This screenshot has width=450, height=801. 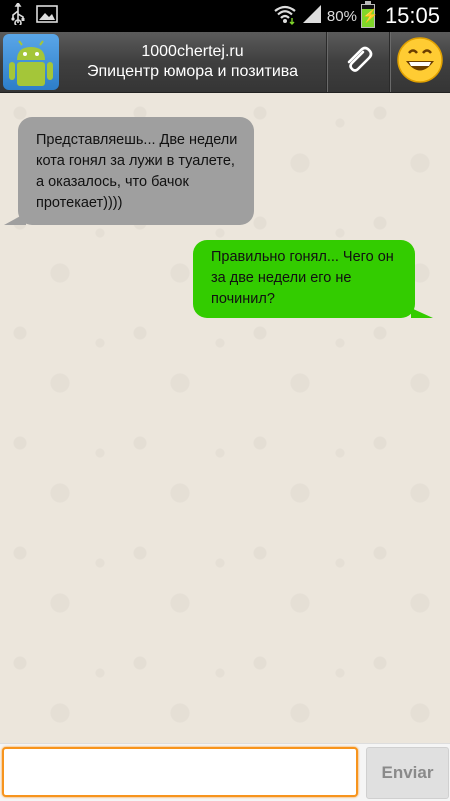 What do you see at coordinates (47, 16) in the screenshot?
I see `image-icon` at bounding box center [47, 16].